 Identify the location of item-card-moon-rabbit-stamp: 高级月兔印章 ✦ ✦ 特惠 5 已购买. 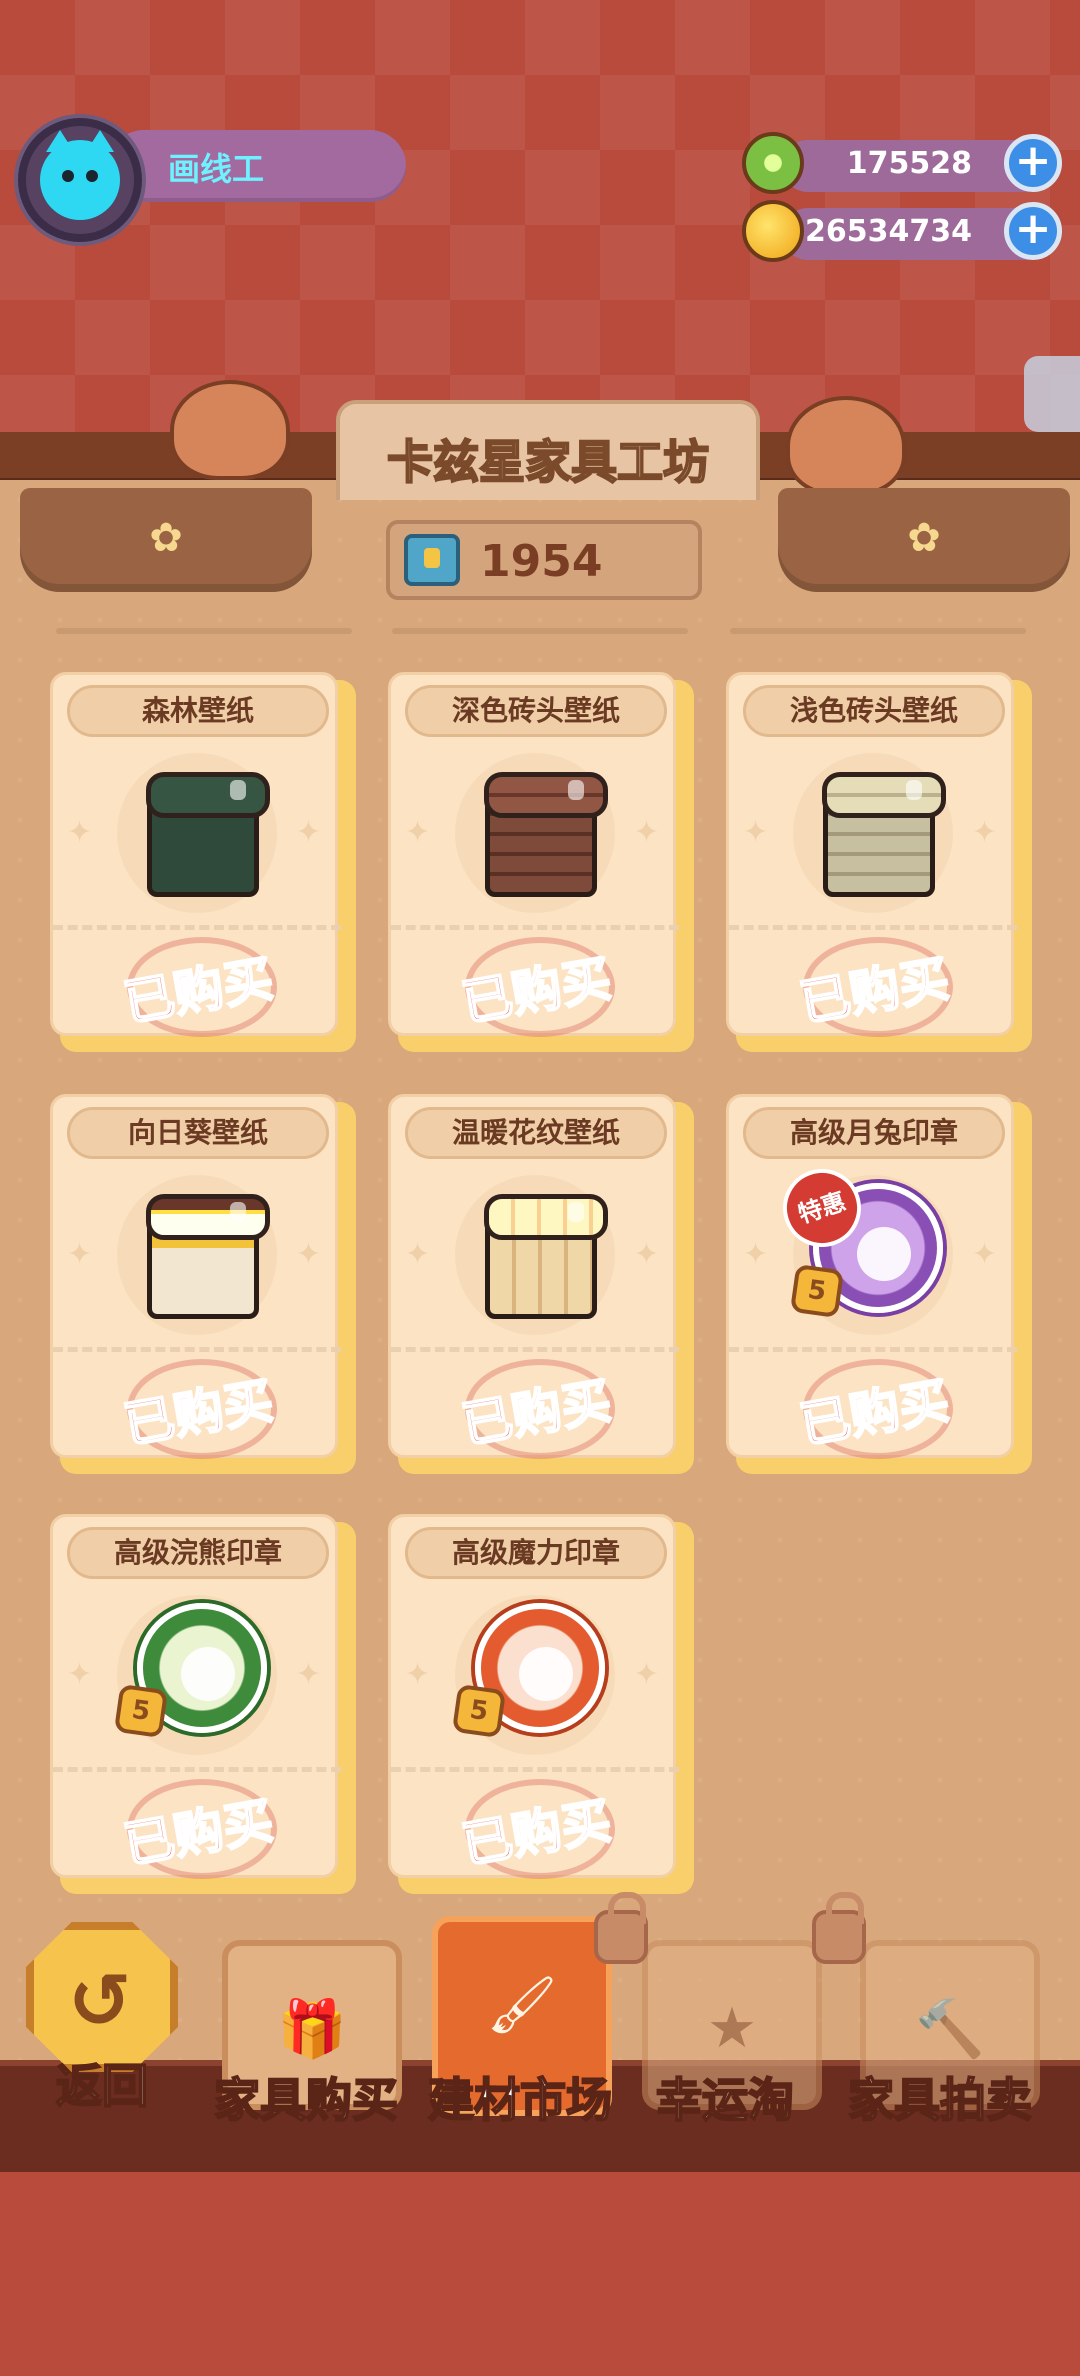
(879, 1284).